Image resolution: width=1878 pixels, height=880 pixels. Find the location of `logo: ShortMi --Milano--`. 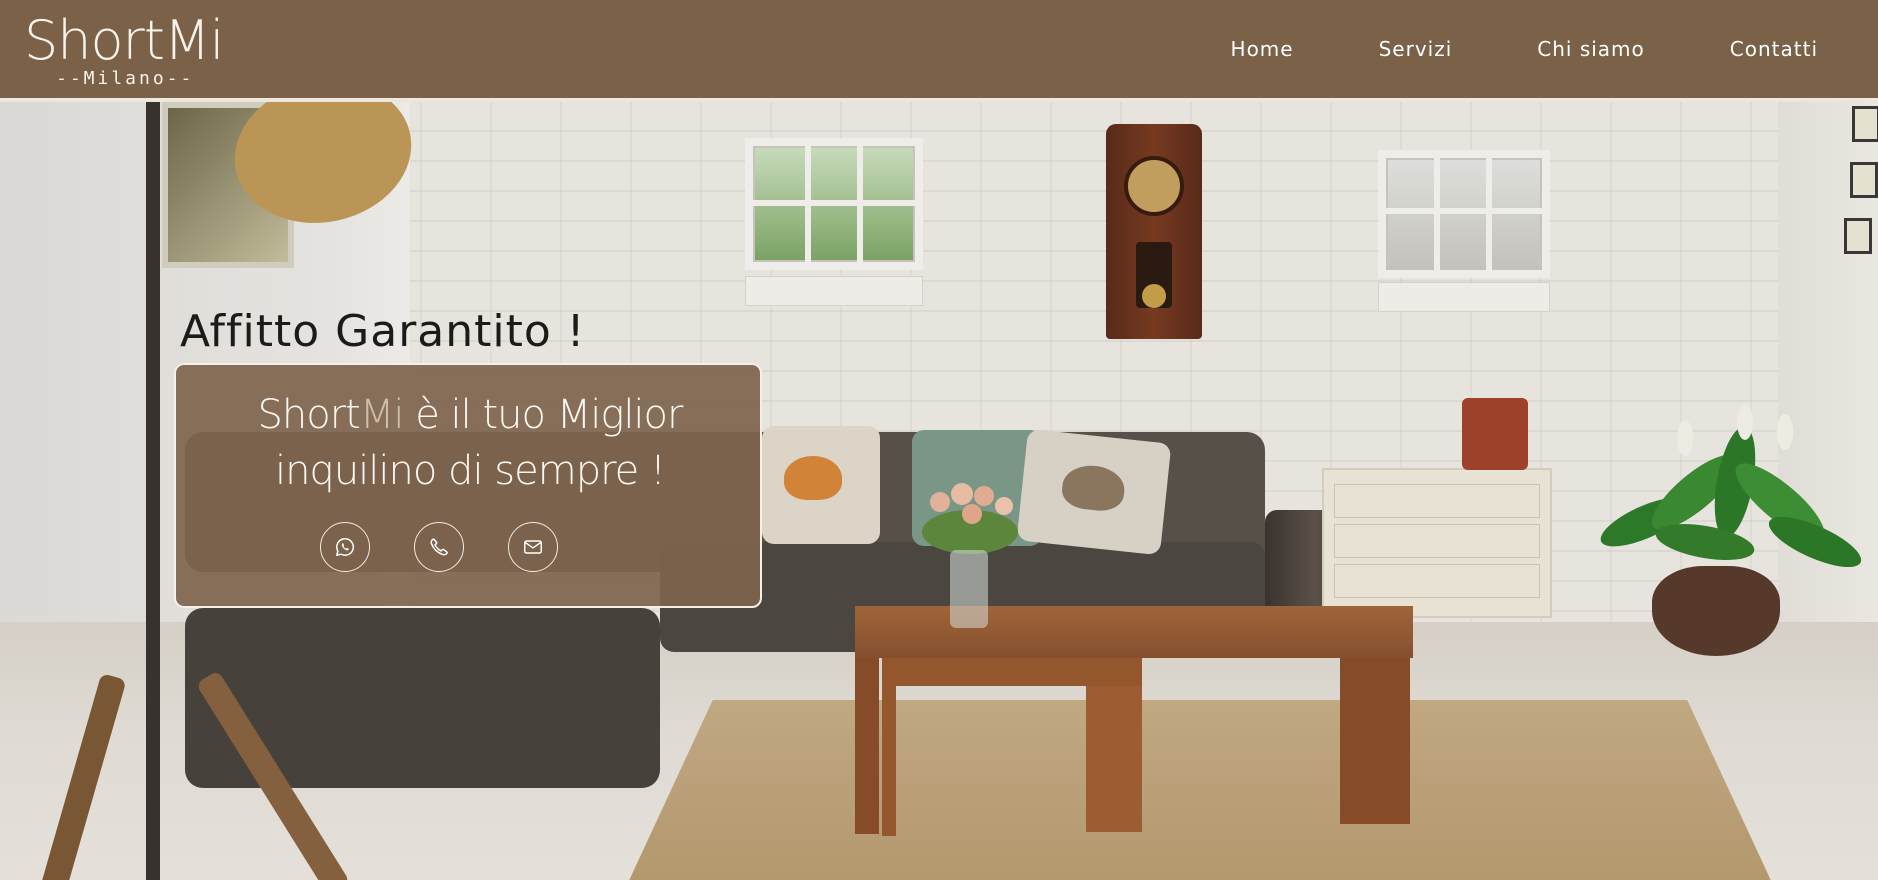

logo: ShortMi --Milano-- is located at coordinates (124, 50).